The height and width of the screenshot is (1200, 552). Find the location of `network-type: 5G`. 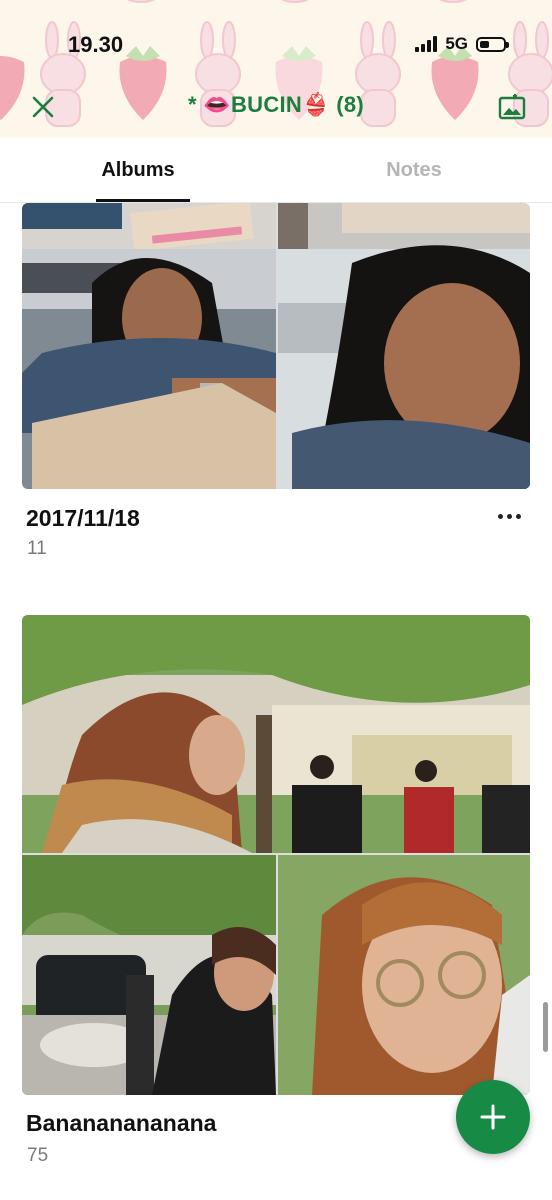

network-type: 5G is located at coordinates (456, 43).